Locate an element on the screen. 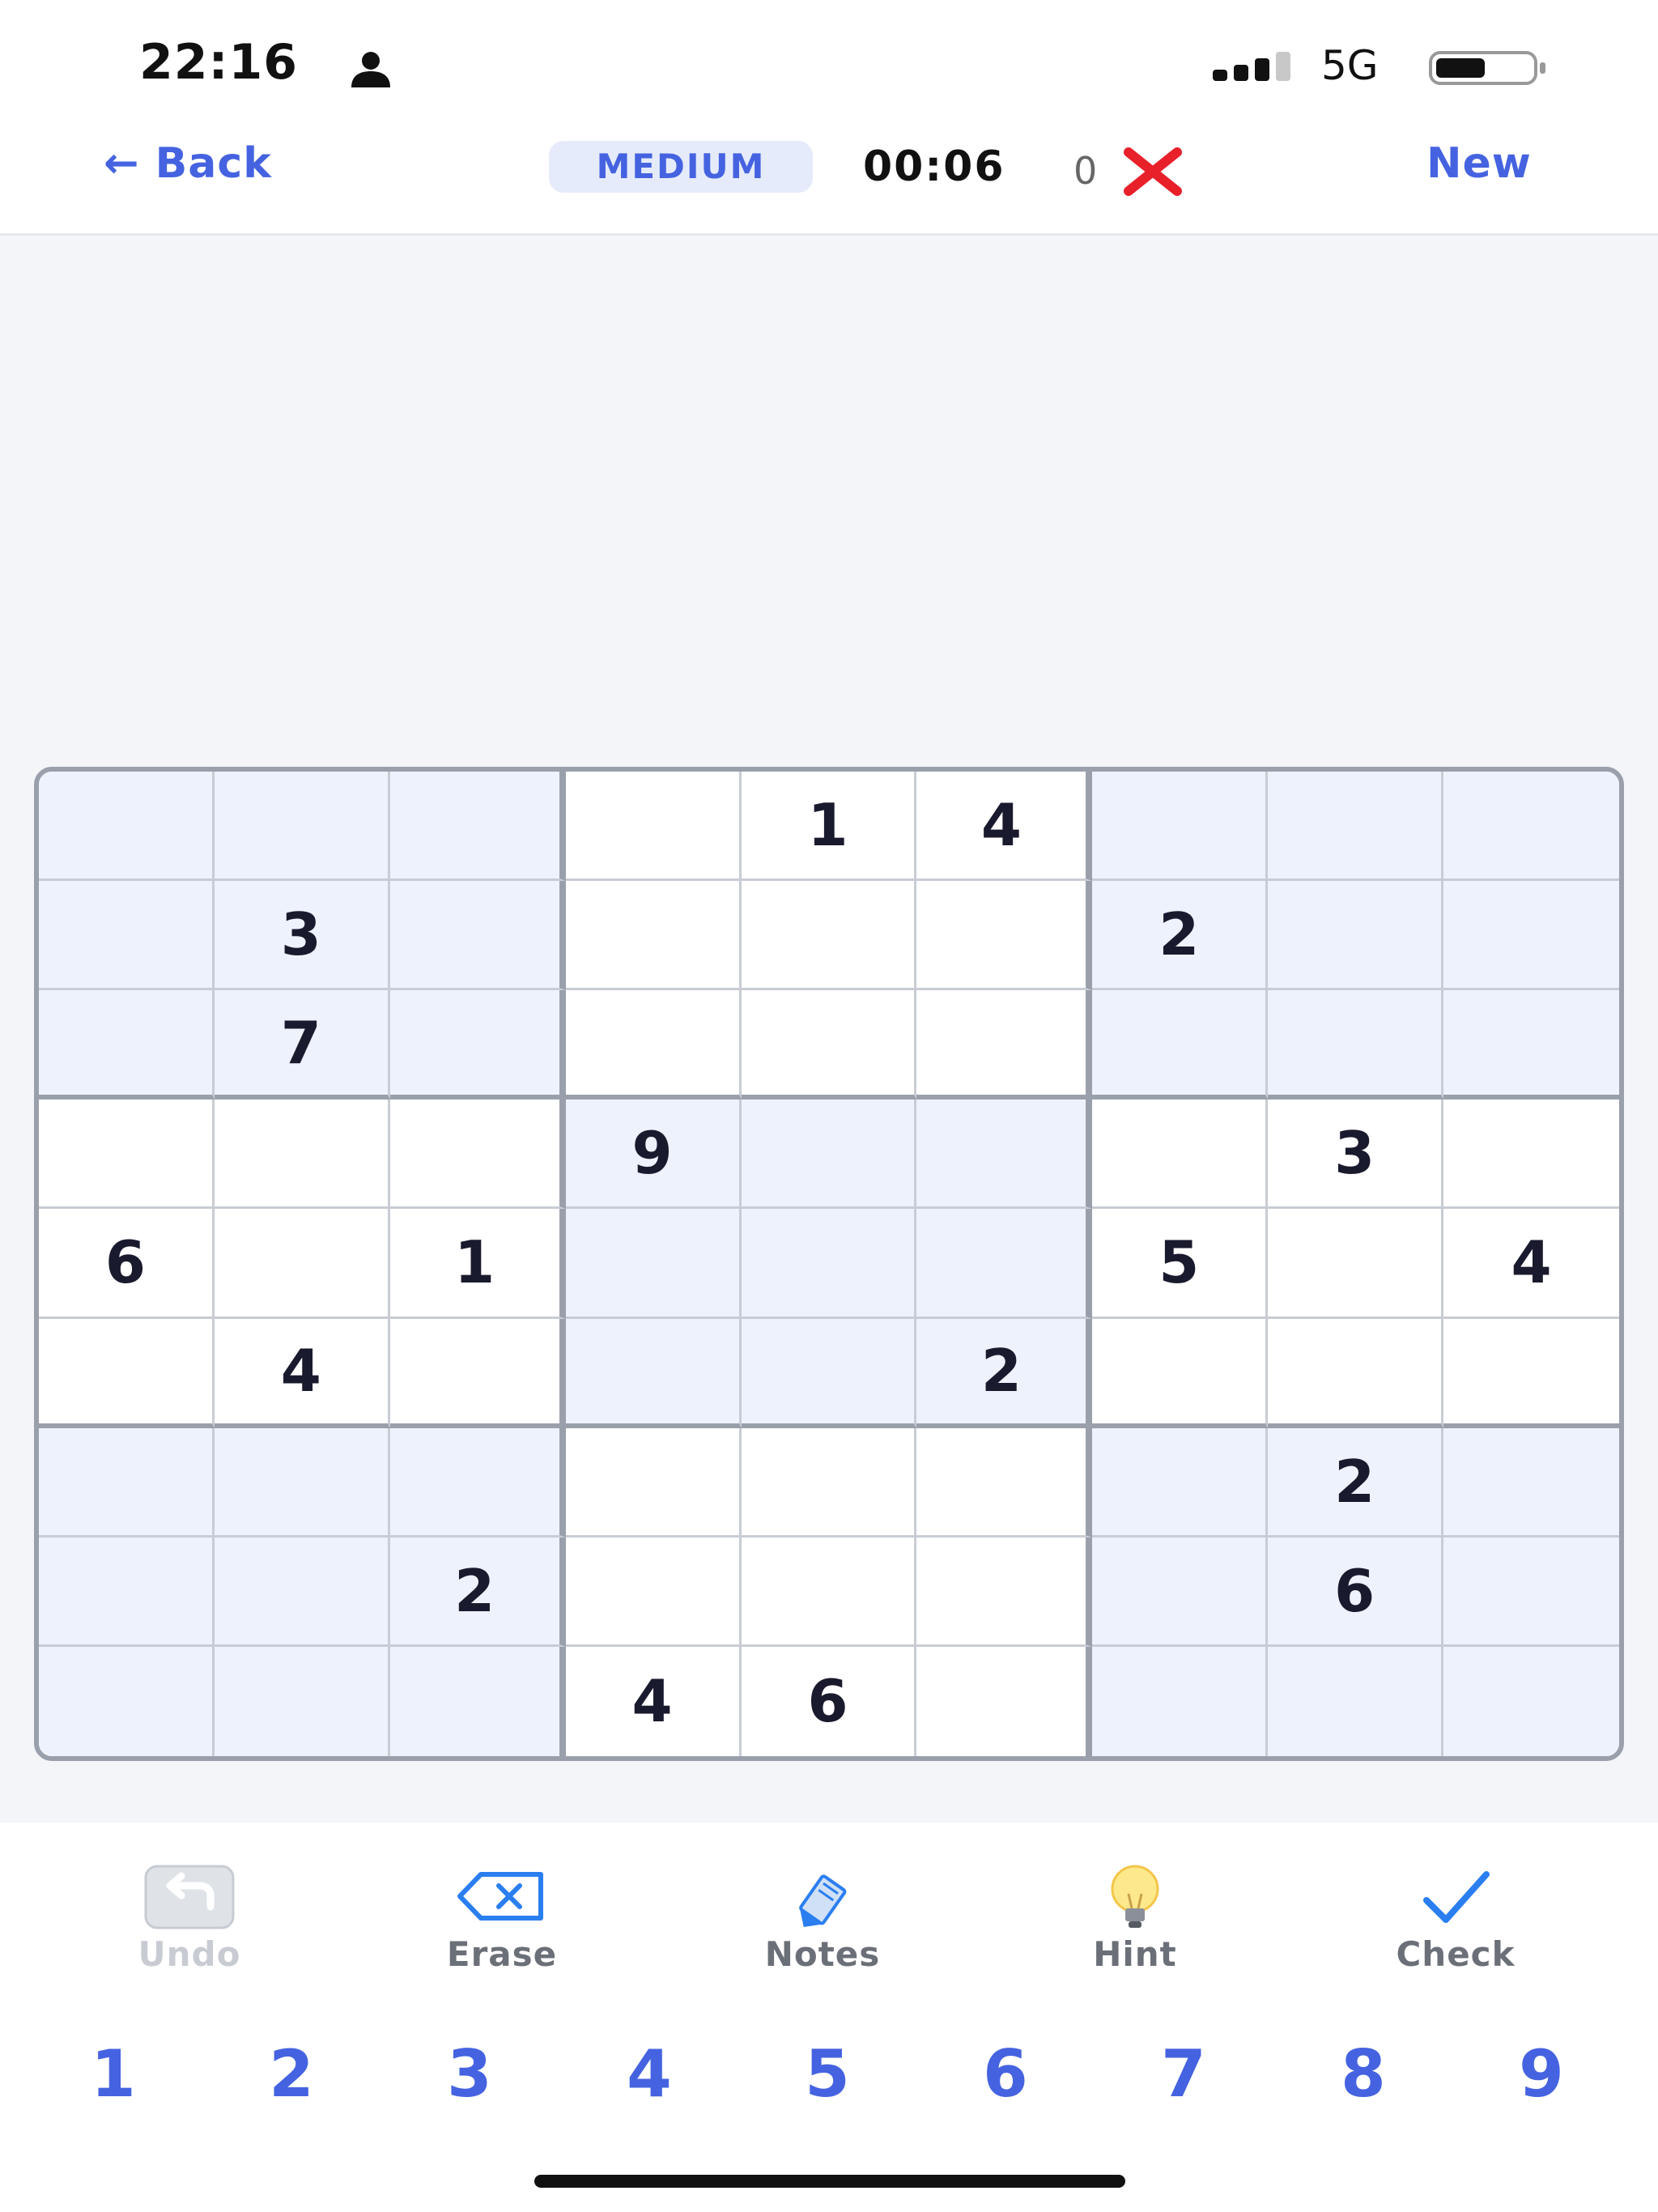 The image size is (1658, 2212). number-button-6: 6 is located at coordinates (1005, 2074).